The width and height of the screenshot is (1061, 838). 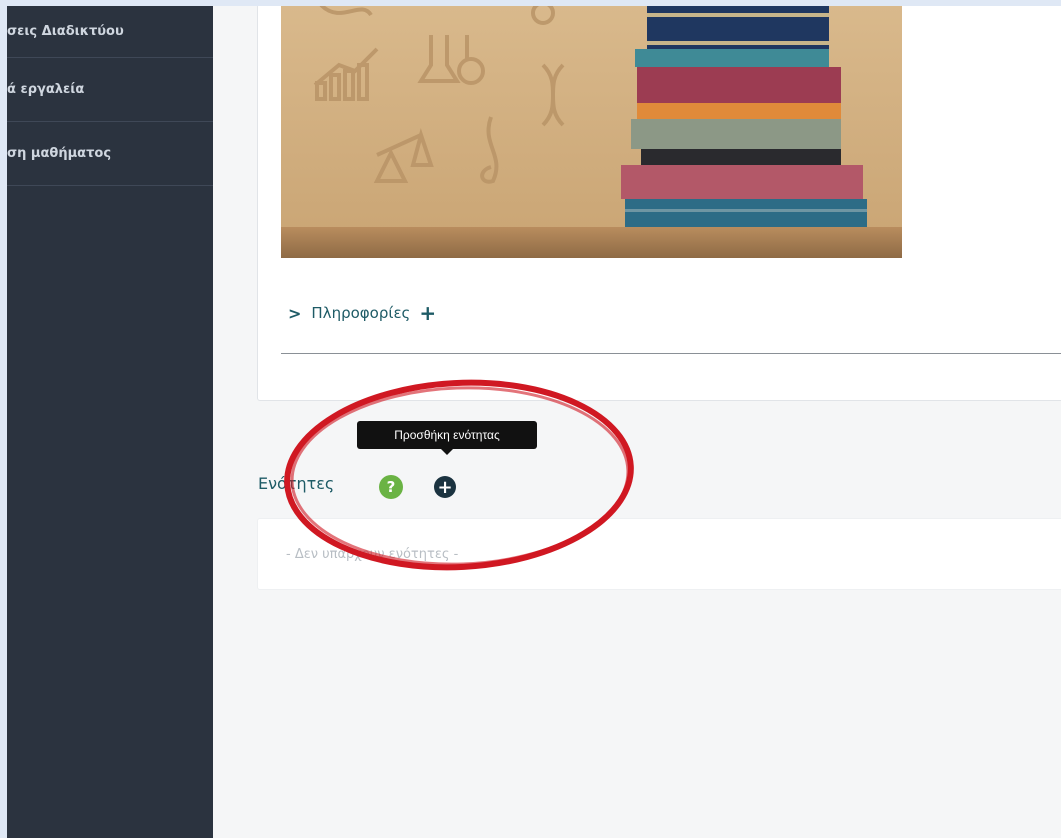 I want to click on sections-list: - Δεν υπάρχουν ενότητες -, so click(x=659, y=554).